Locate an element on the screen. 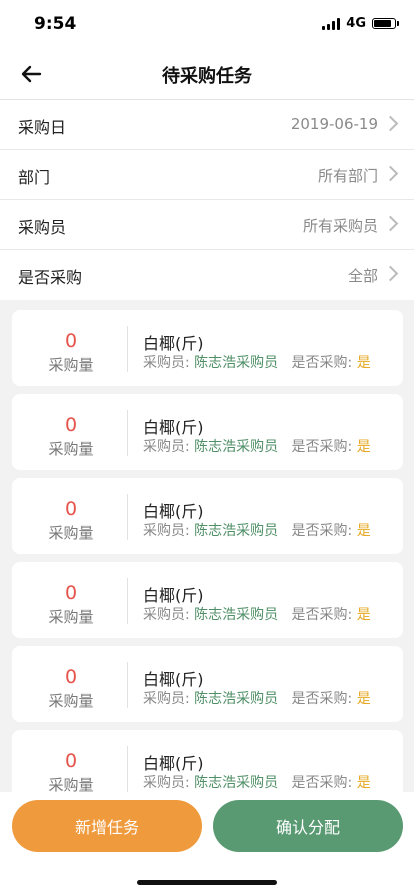 The height and width of the screenshot is (896, 414). battery-cap is located at coordinates (398, 23).